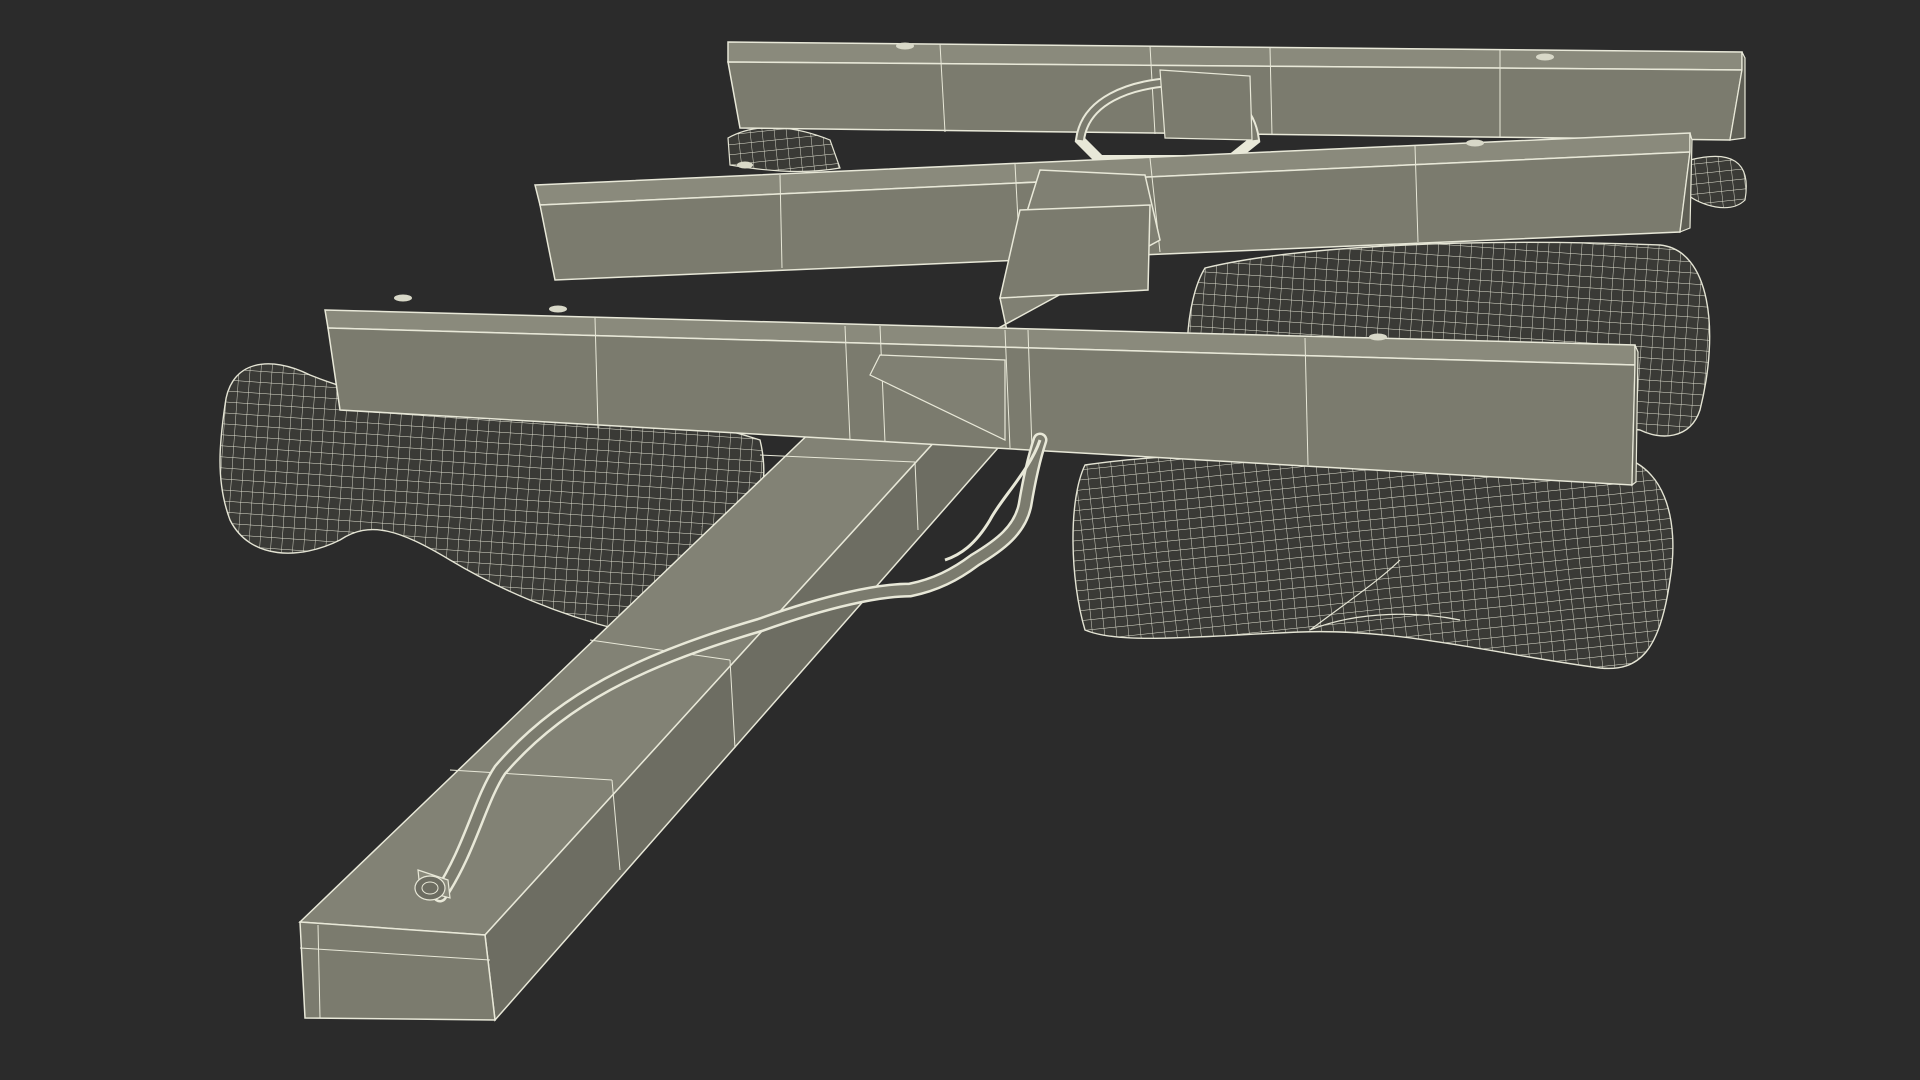  Describe the element at coordinates (1717, 182) in the screenshot. I see `rear-right-flotation-bag` at that location.